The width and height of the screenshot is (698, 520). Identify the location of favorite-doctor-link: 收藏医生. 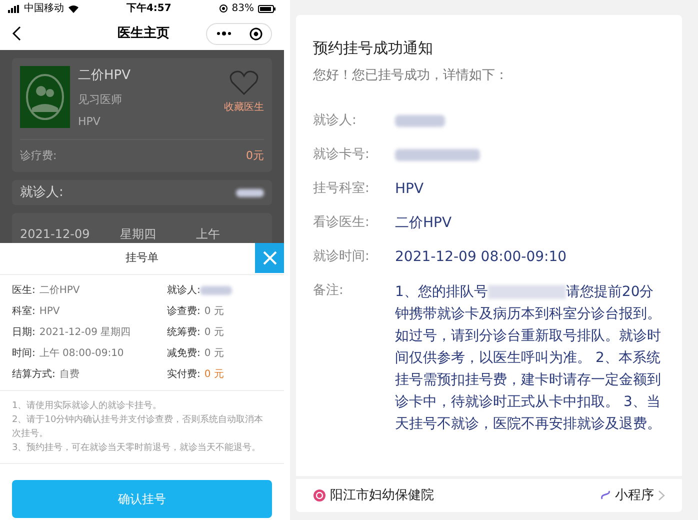
(244, 107).